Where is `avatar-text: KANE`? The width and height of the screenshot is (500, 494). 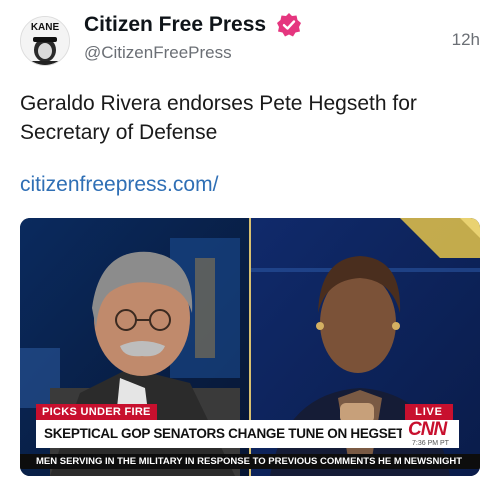 avatar-text: KANE is located at coordinates (45, 27).